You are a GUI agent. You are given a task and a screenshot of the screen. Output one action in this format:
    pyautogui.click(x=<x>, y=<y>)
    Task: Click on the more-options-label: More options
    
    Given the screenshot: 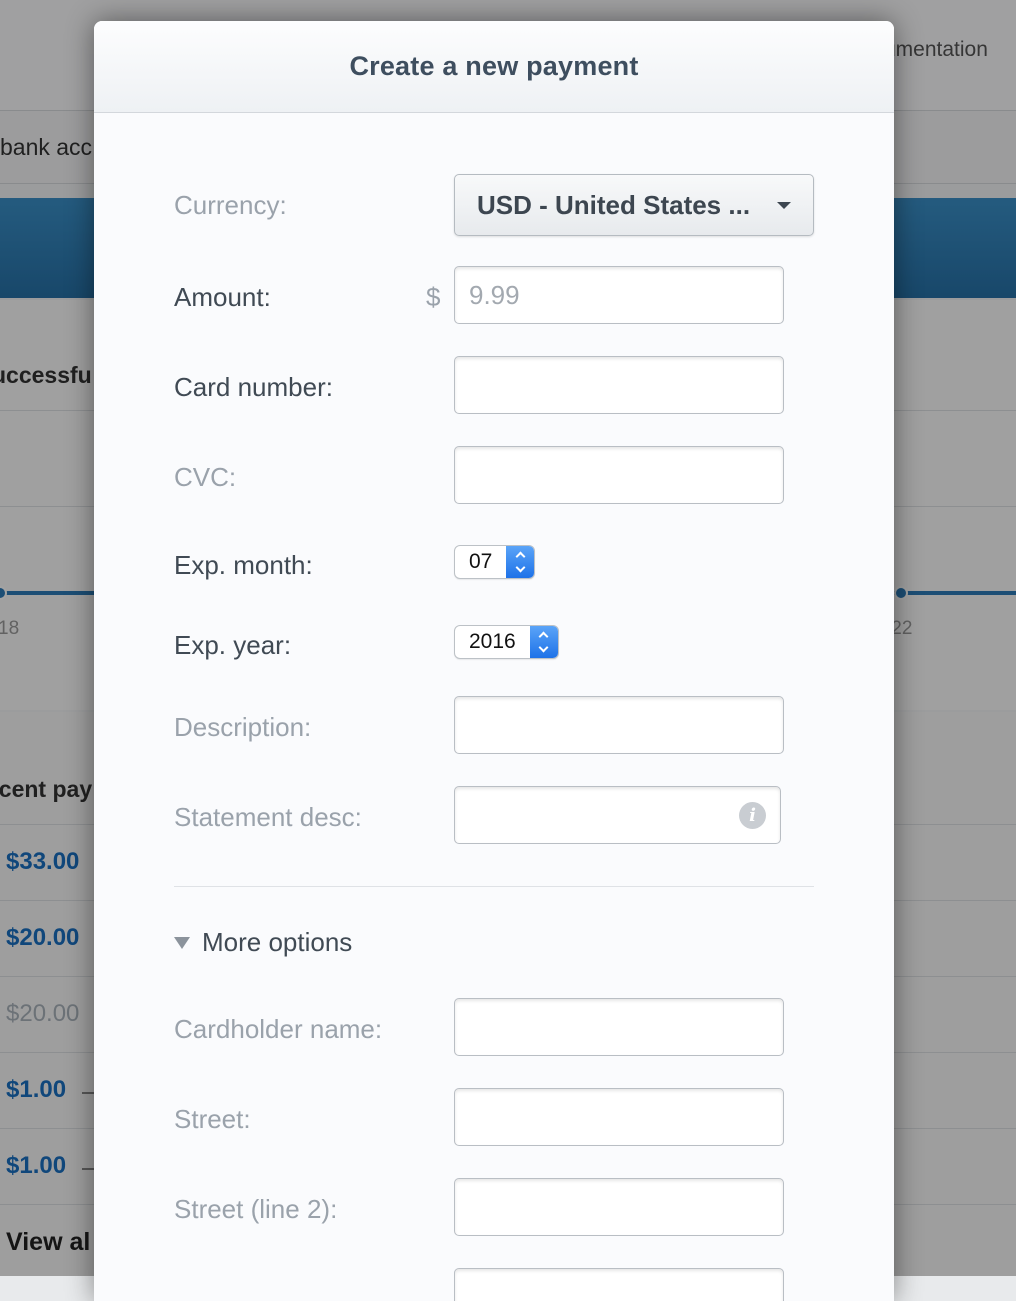 What is the action you would take?
    pyautogui.click(x=277, y=942)
    